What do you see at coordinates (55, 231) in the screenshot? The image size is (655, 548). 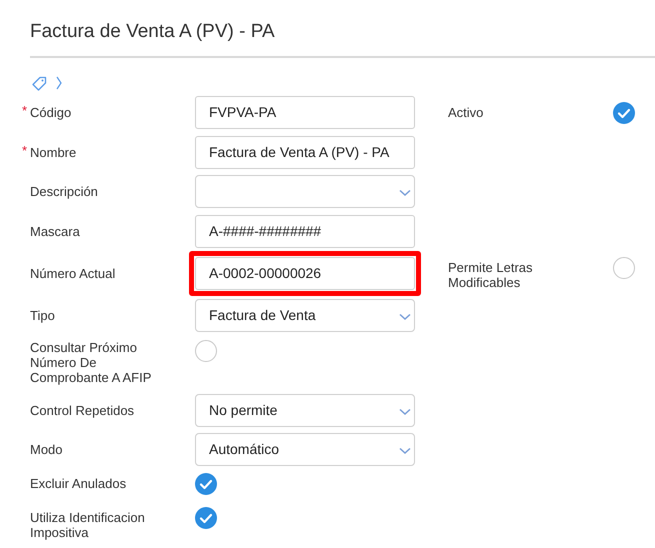 I see `field-label: Mascara` at bounding box center [55, 231].